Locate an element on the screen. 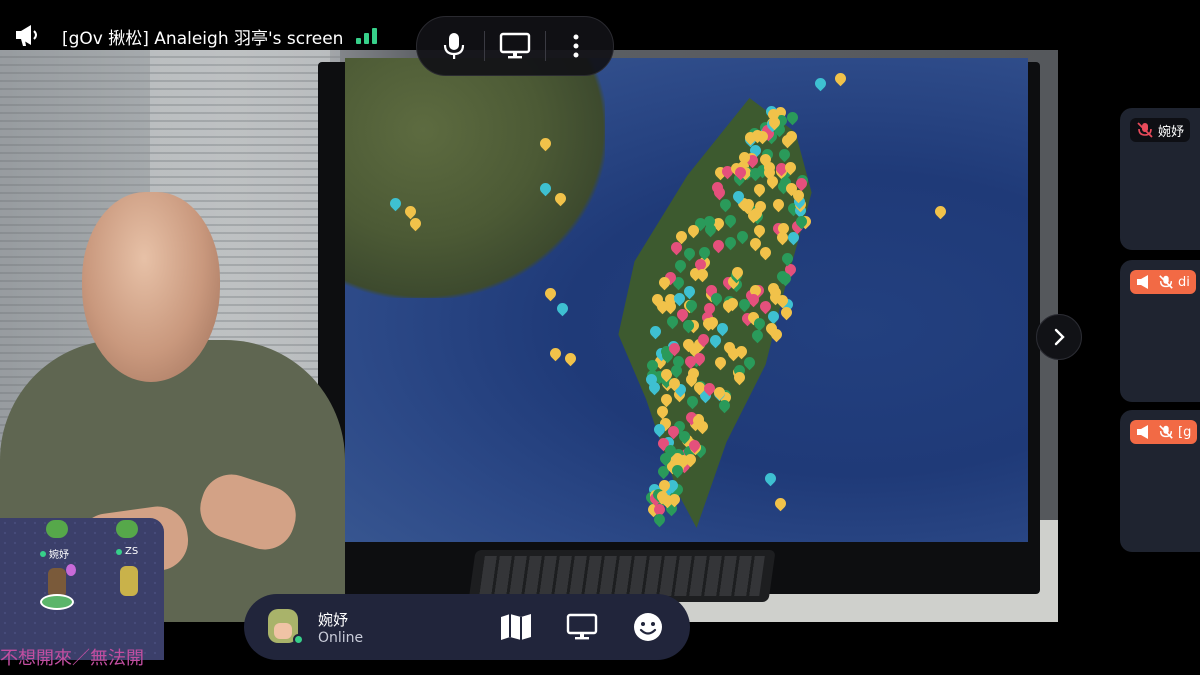 The image size is (1200, 675). participant-card: 婉妤 is located at coordinates (1160, 179).